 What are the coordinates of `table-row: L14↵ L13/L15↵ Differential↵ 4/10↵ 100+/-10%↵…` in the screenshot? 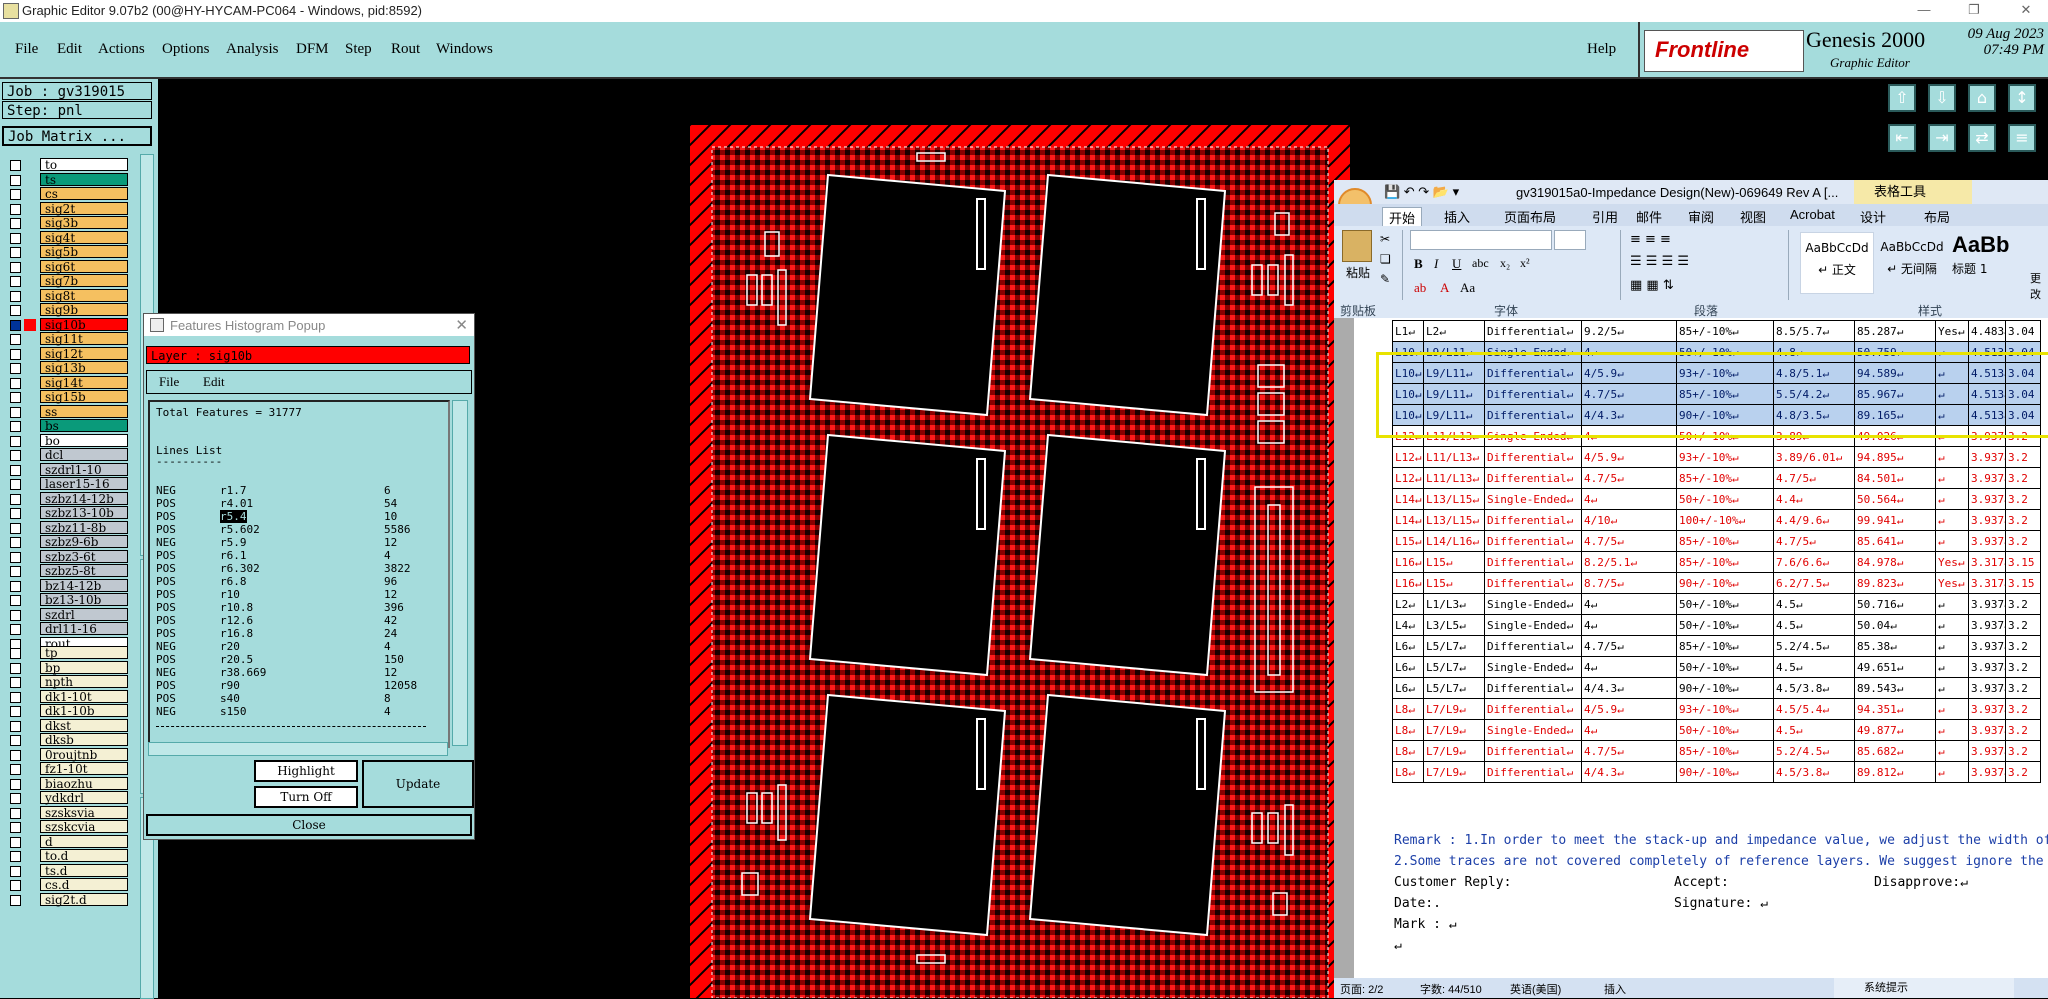 It's located at (1716, 520).